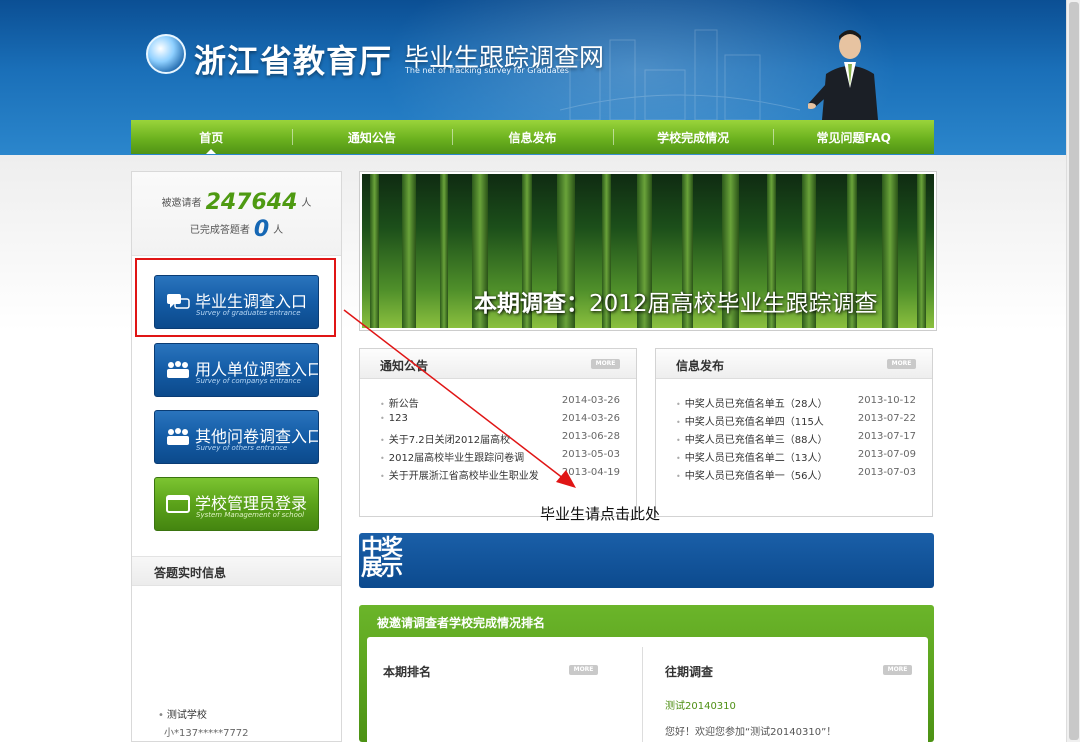 The width and height of the screenshot is (1080, 742). Describe the element at coordinates (236, 437) in the screenshot. I see `other-survey-button: 其他问卷调查入口 Survey of others entrance` at that location.